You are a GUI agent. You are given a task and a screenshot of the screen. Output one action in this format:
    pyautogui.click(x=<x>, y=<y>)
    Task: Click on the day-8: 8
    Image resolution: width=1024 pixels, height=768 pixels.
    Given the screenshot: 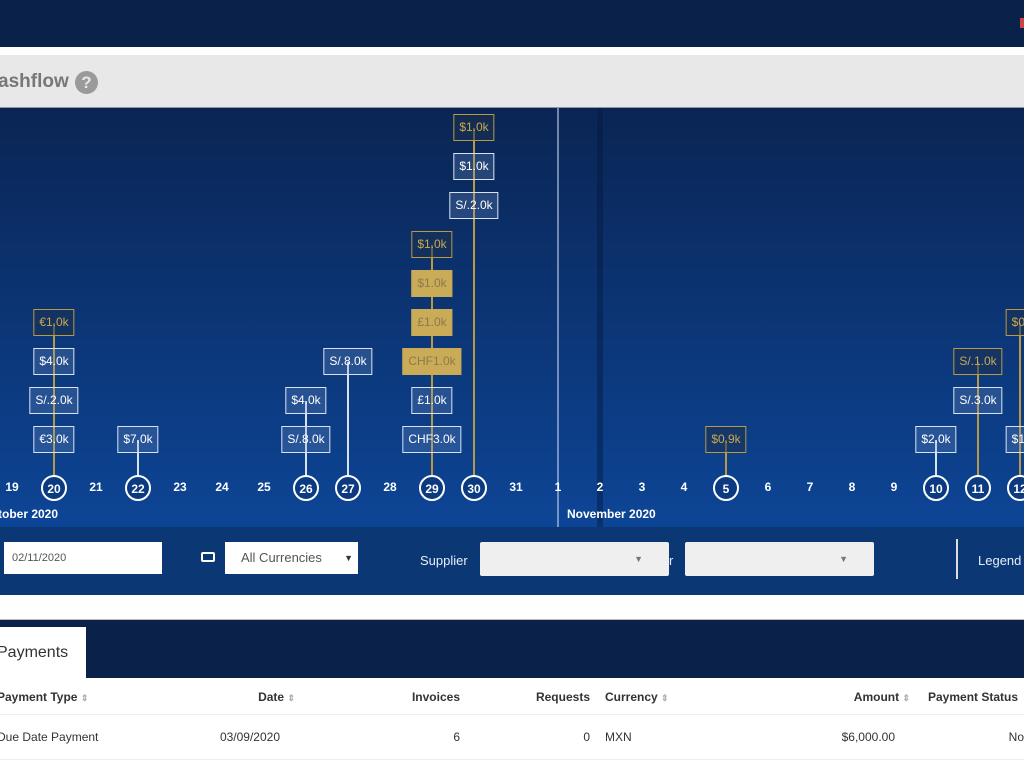 What is the action you would take?
    pyautogui.click(x=852, y=487)
    